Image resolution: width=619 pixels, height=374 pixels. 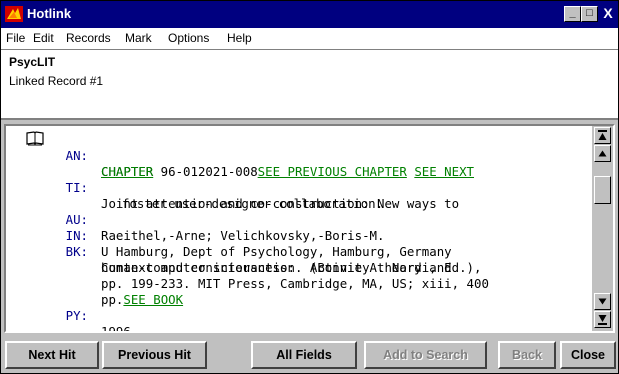 I want to click on field-text-py: 1996, so click(x=116, y=327).